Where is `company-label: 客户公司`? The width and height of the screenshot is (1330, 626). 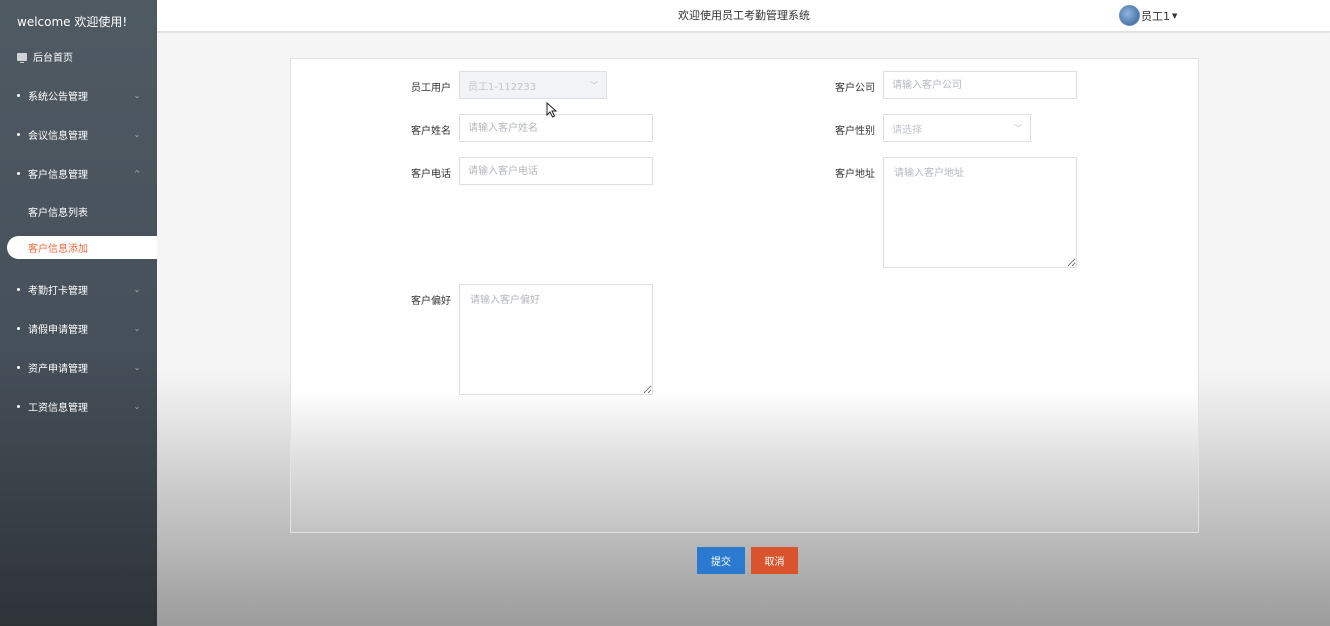
company-label: 客户公司 is located at coordinates (855, 88).